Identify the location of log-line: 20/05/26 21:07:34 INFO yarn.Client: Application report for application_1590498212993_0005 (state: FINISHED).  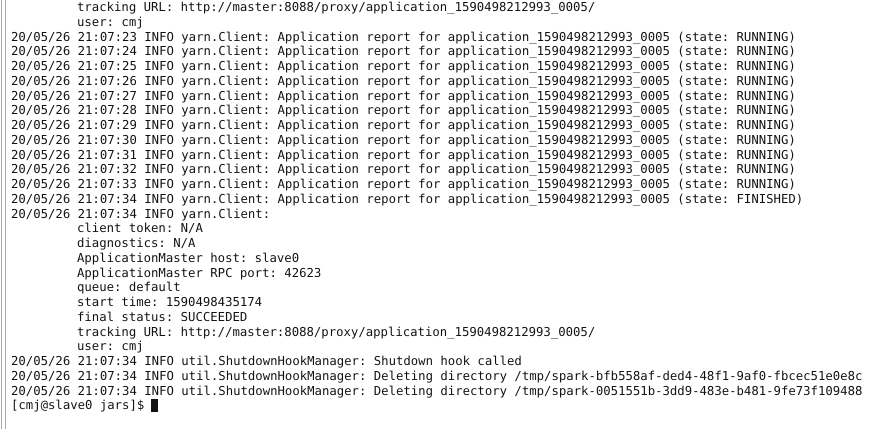
(407, 199).